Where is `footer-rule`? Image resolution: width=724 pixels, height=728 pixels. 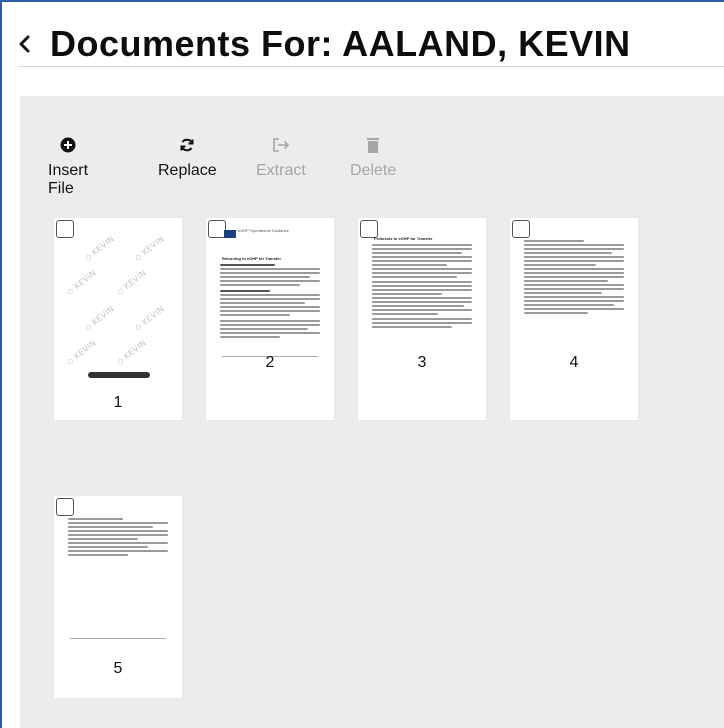
footer-rule is located at coordinates (118, 638).